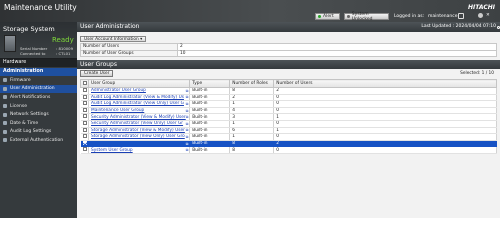 The width and height of the screenshot is (500, 240). Describe the element at coordinates (5, 97) in the screenshot. I see `bell-icon` at that location.